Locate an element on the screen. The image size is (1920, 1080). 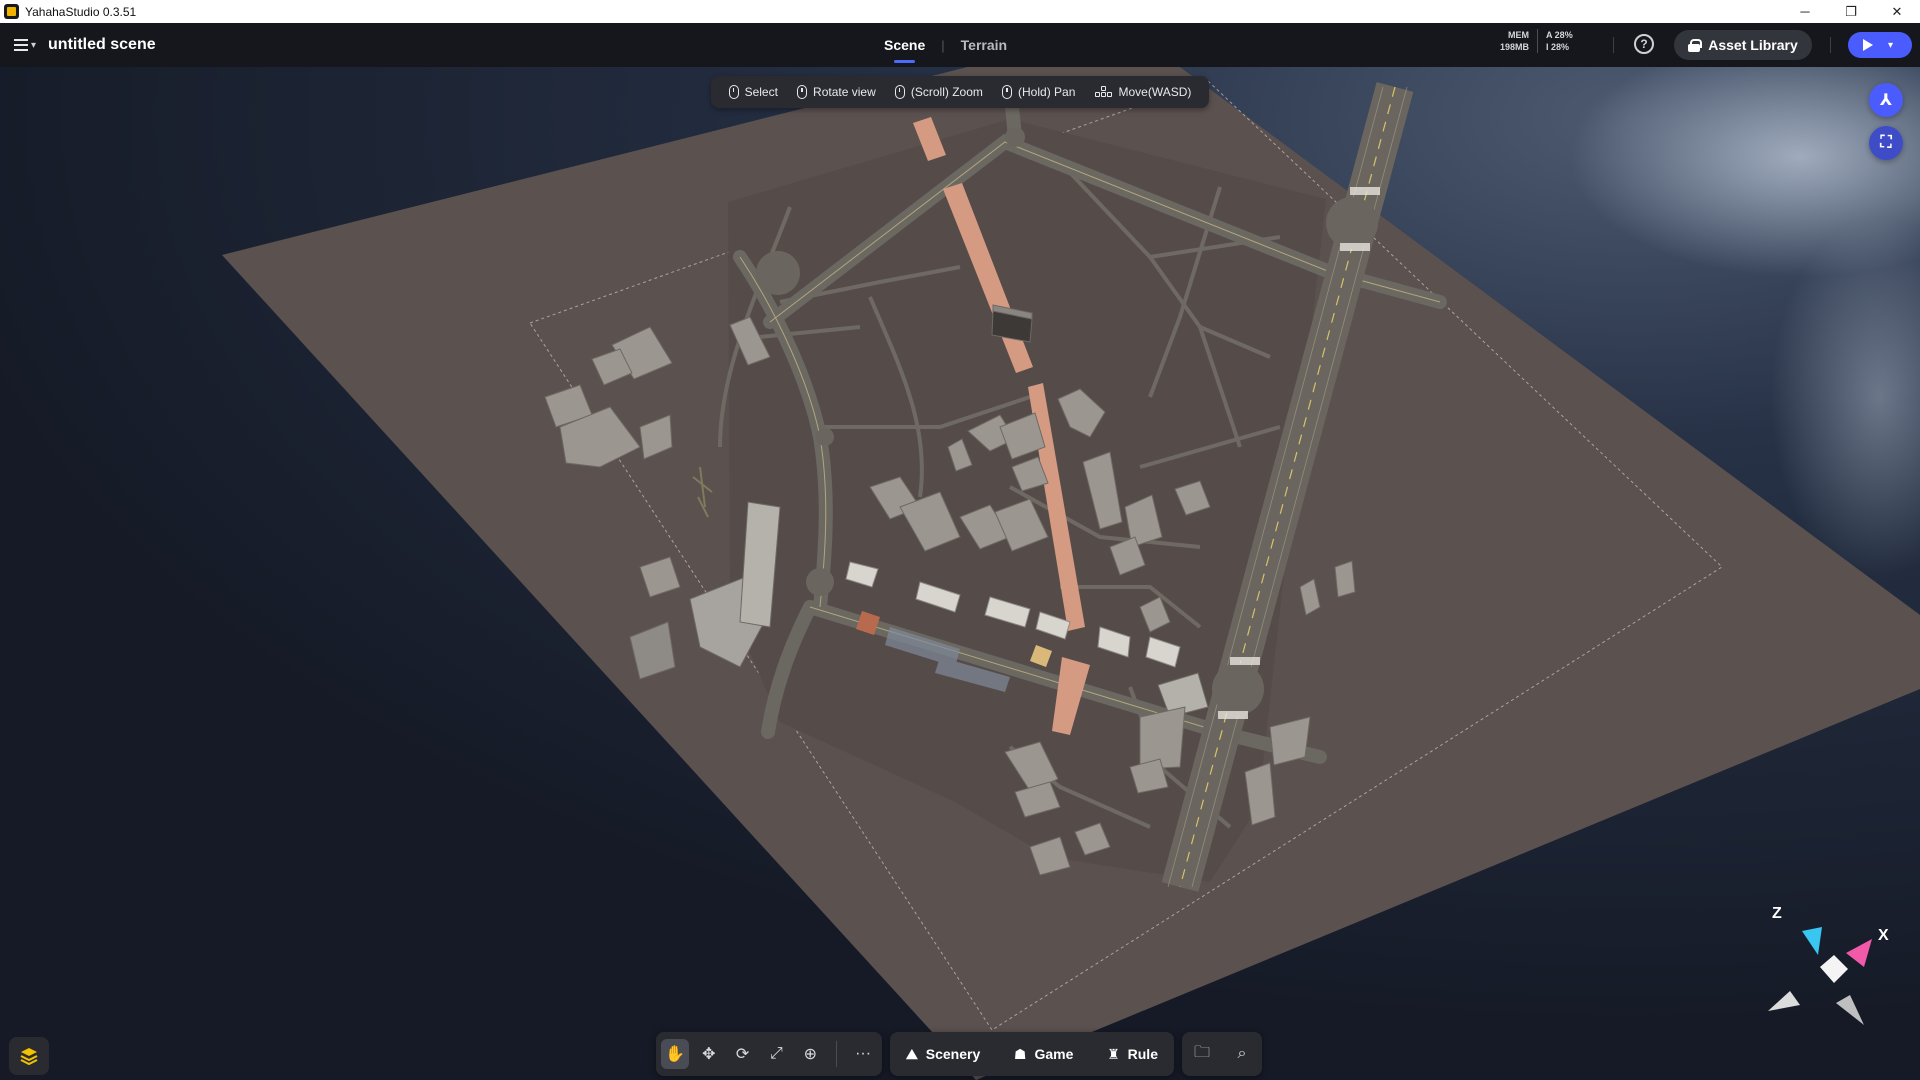
frame-focus-icon: ⛶ is located at coordinates (1886, 142).